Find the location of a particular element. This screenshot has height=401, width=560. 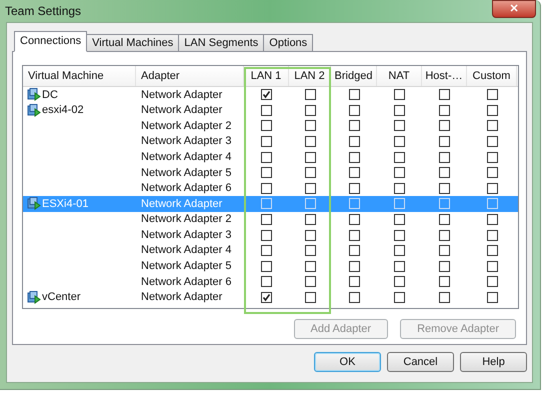

tab: Virtual Machines is located at coordinates (133, 43).